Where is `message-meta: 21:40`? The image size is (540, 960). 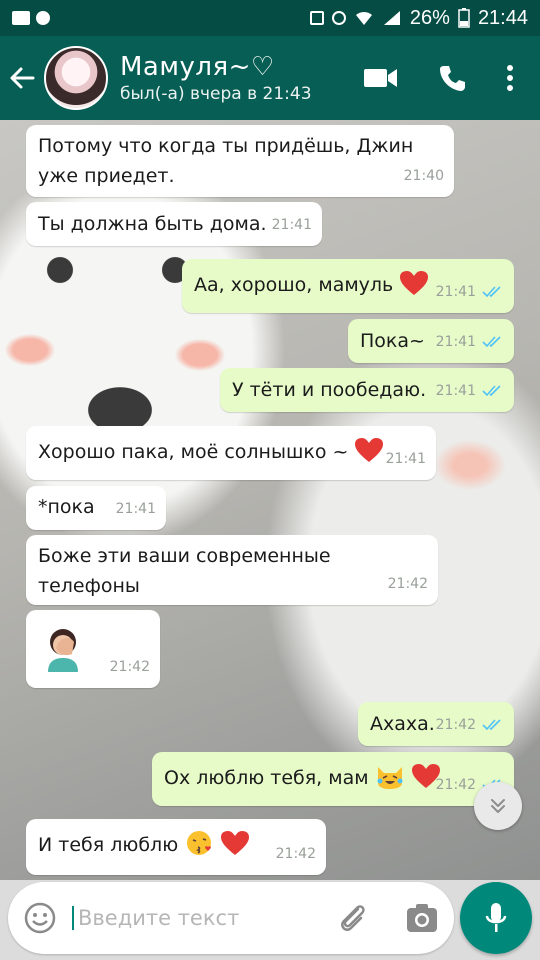 message-meta: 21:40 is located at coordinates (424, 176).